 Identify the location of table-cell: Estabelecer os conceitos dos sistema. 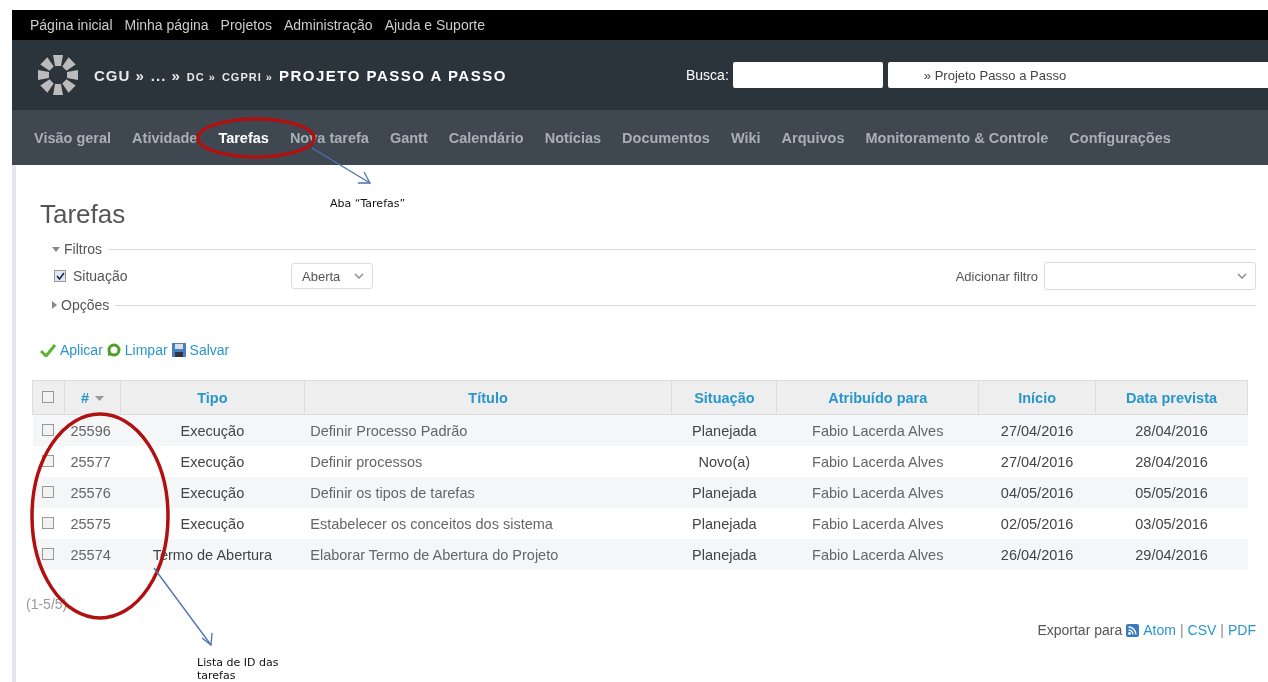
(431, 523).